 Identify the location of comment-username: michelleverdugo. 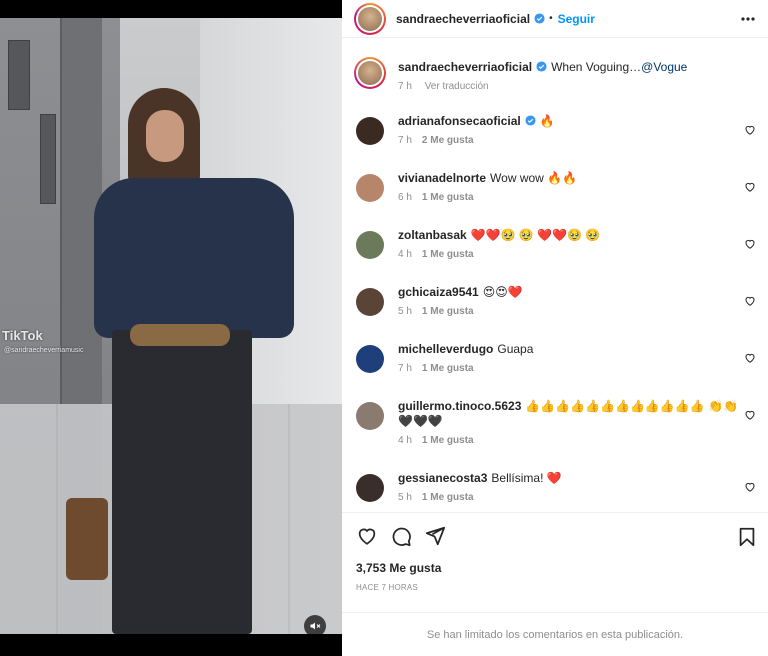
(445, 349).